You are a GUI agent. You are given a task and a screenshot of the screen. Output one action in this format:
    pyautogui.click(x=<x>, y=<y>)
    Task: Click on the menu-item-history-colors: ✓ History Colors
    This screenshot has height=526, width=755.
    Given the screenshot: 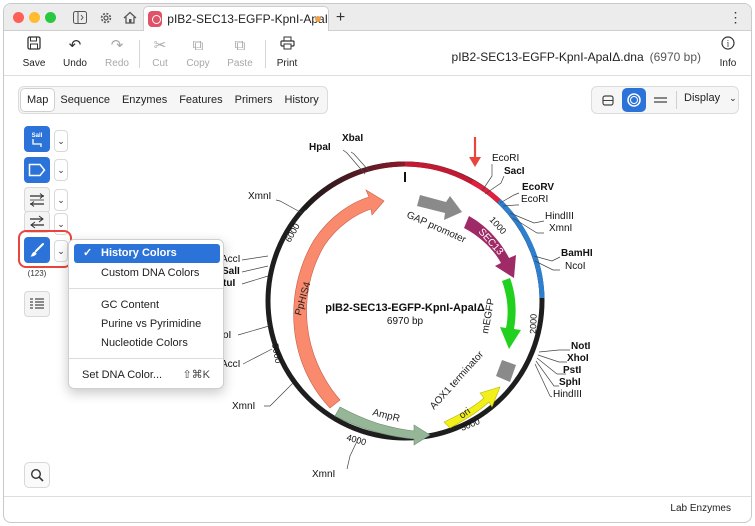 What is the action you would take?
    pyautogui.click(x=147, y=253)
    